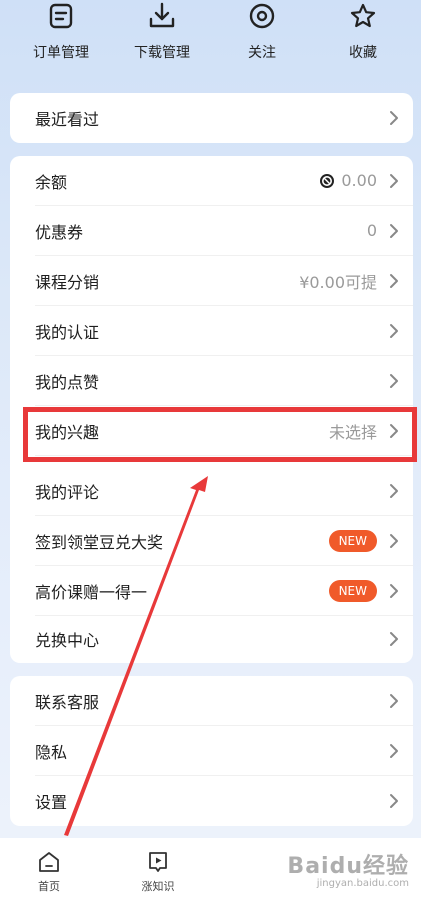 This screenshot has height=900, width=421. What do you see at coordinates (211, 430) in the screenshot?
I see `interests-row: 我的兴趣 未选择` at bounding box center [211, 430].